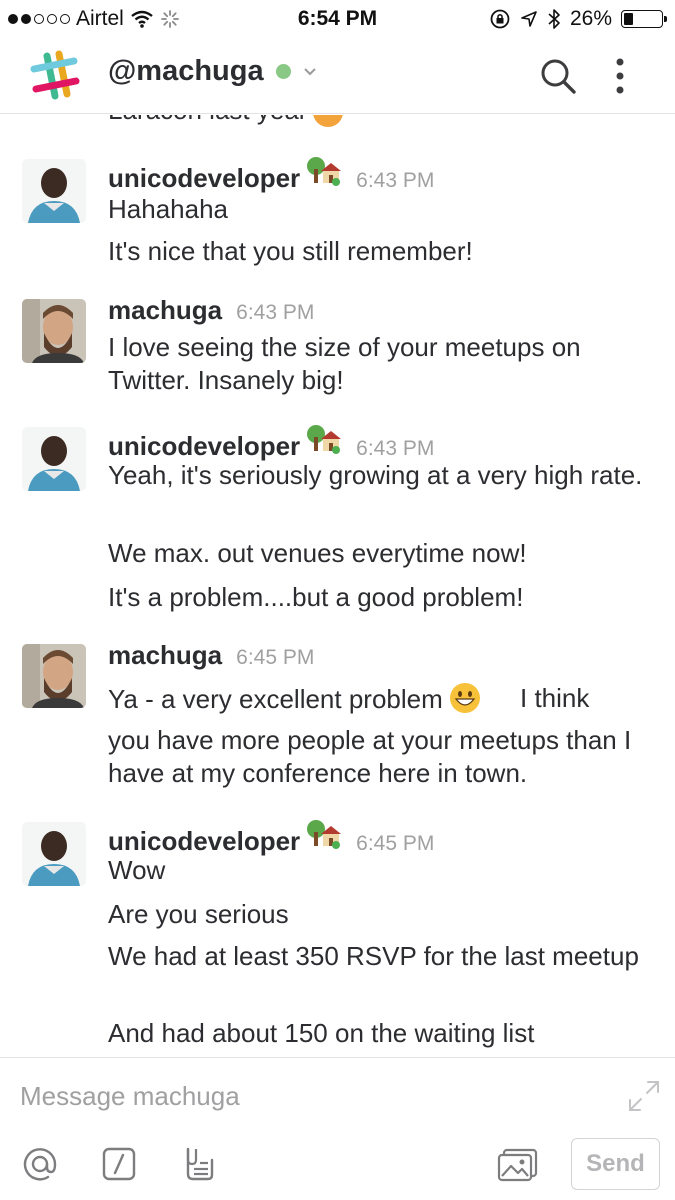 Image resolution: width=675 pixels, height=1200 pixels. What do you see at coordinates (310, 72) in the screenshot?
I see `chevron-down-icon` at bounding box center [310, 72].